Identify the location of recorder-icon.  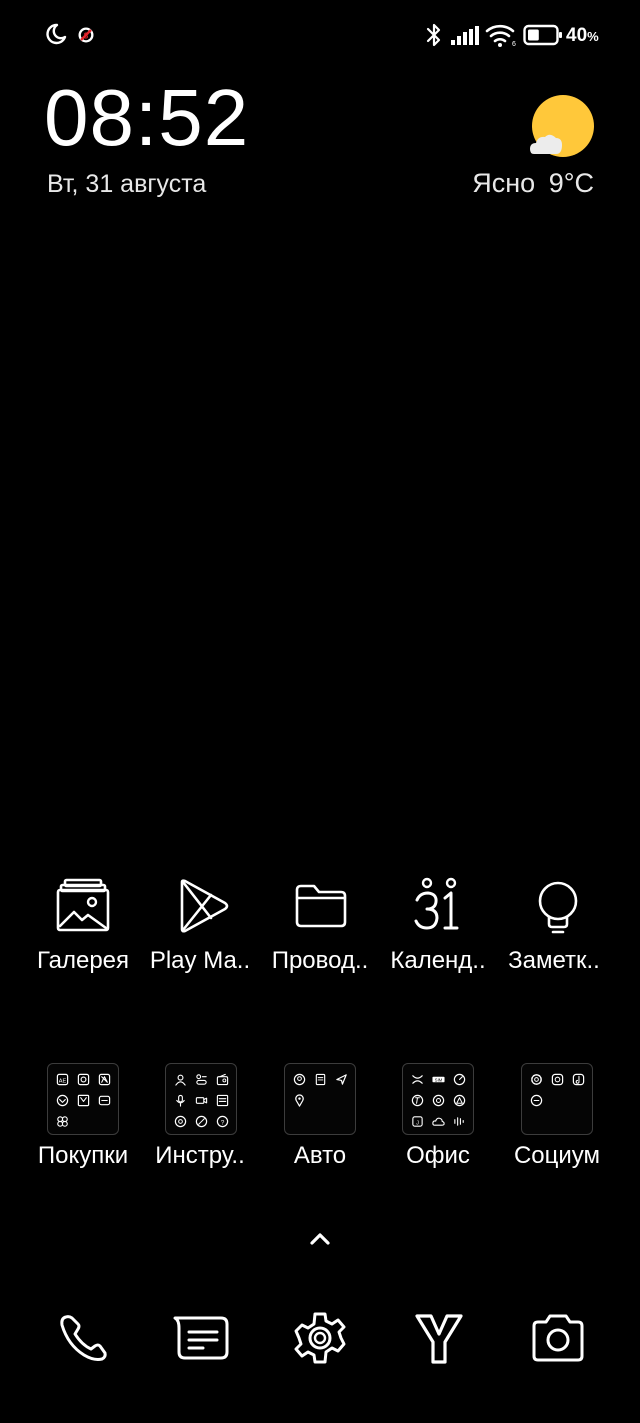
(180, 1100).